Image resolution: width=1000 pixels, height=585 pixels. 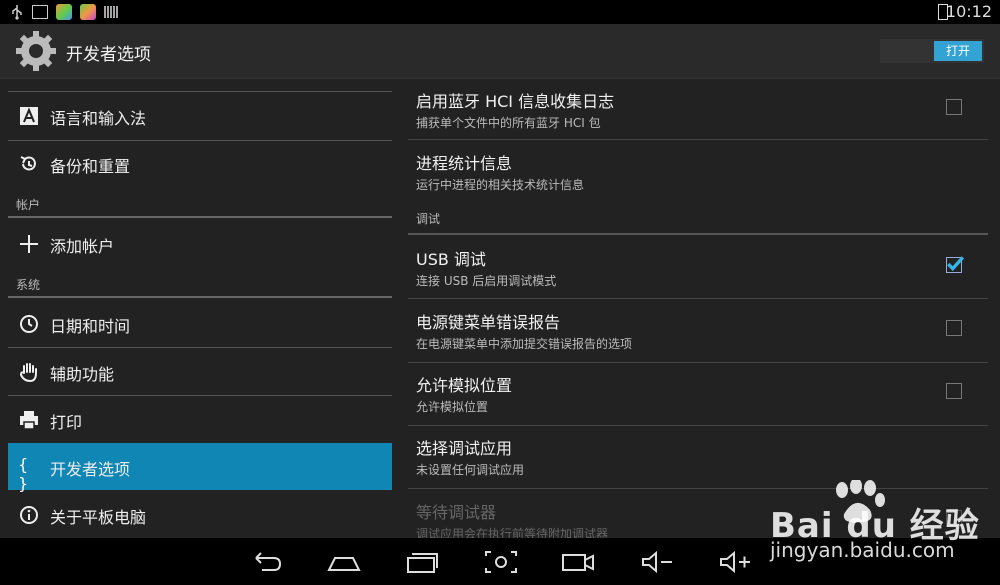 What do you see at coordinates (344, 562) in the screenshot?
I see `home-icon` at bounding box center [344, 562].